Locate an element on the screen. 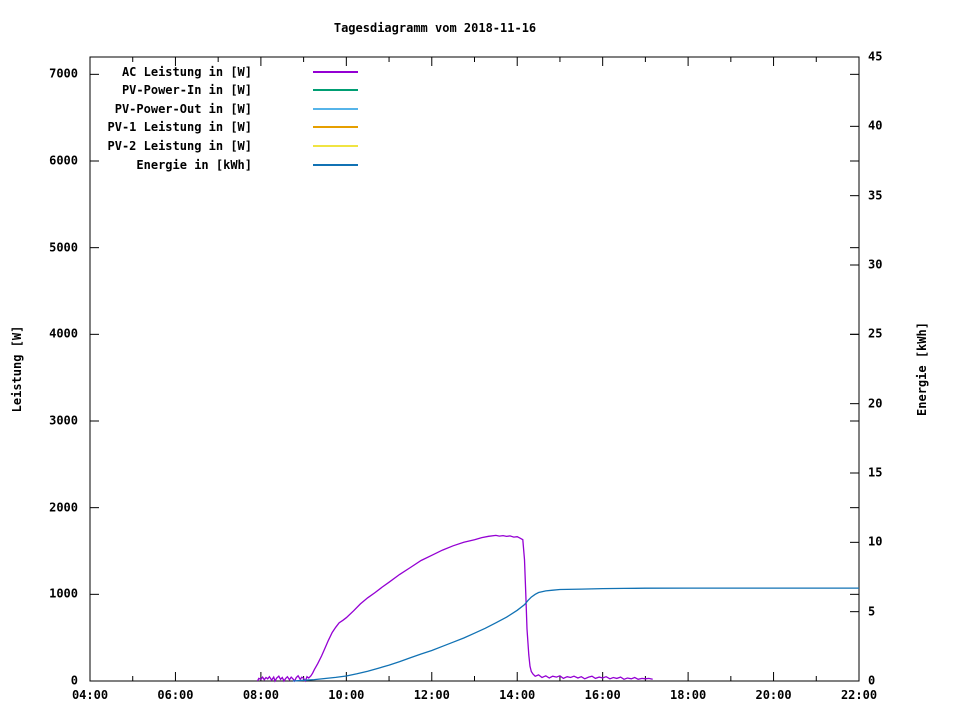 The width and height of the screenshot is (960, 720). y-tick-label: 2000 is located at coordinates (63, 507).